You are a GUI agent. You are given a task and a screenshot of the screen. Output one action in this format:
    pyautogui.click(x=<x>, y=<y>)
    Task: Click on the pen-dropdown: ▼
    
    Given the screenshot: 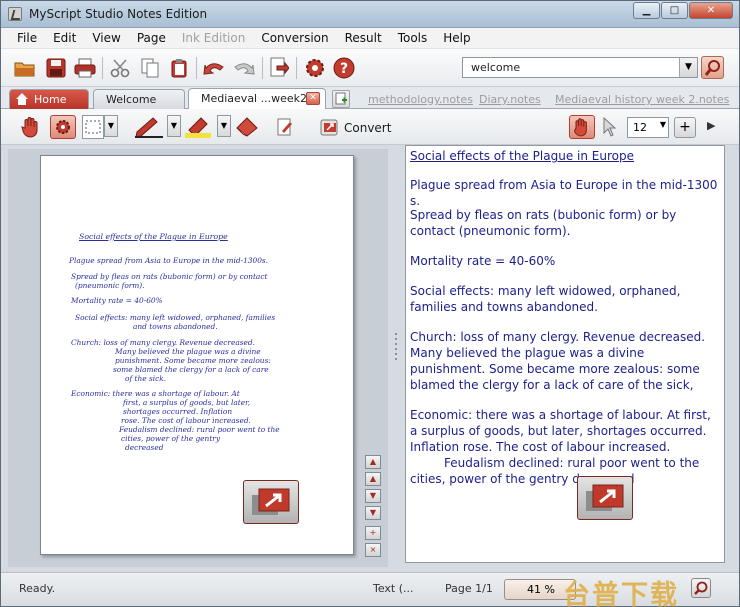 What is the action you would take?
    pyautogui.click(x=174, y=126)
    